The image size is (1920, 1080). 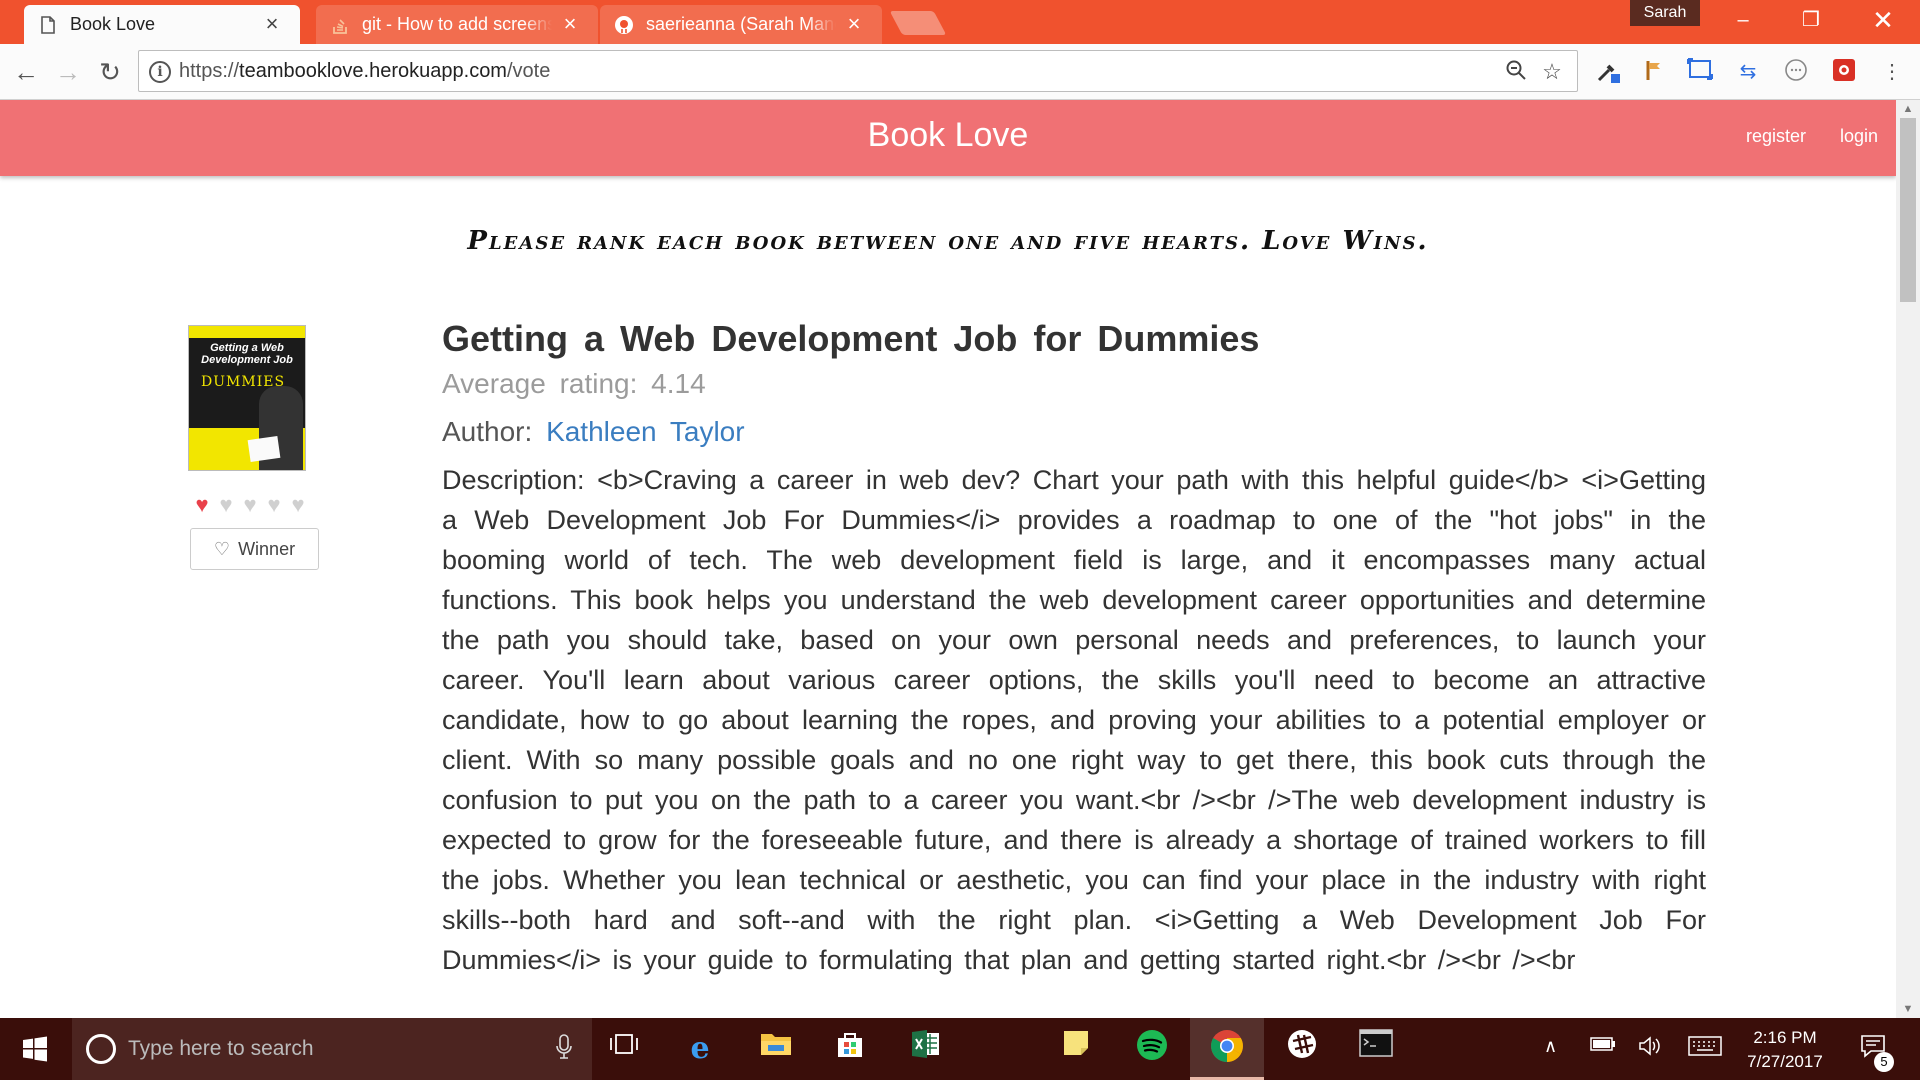 I want to click on login-link: login, so click(x=1859, y=136).